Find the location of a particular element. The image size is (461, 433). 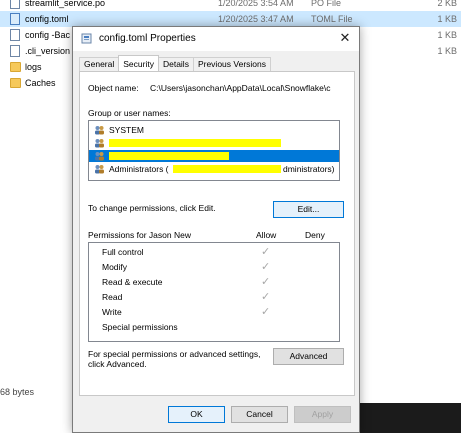

tab-previous-versions: Previous Versions is located at coordinates (231, 64).